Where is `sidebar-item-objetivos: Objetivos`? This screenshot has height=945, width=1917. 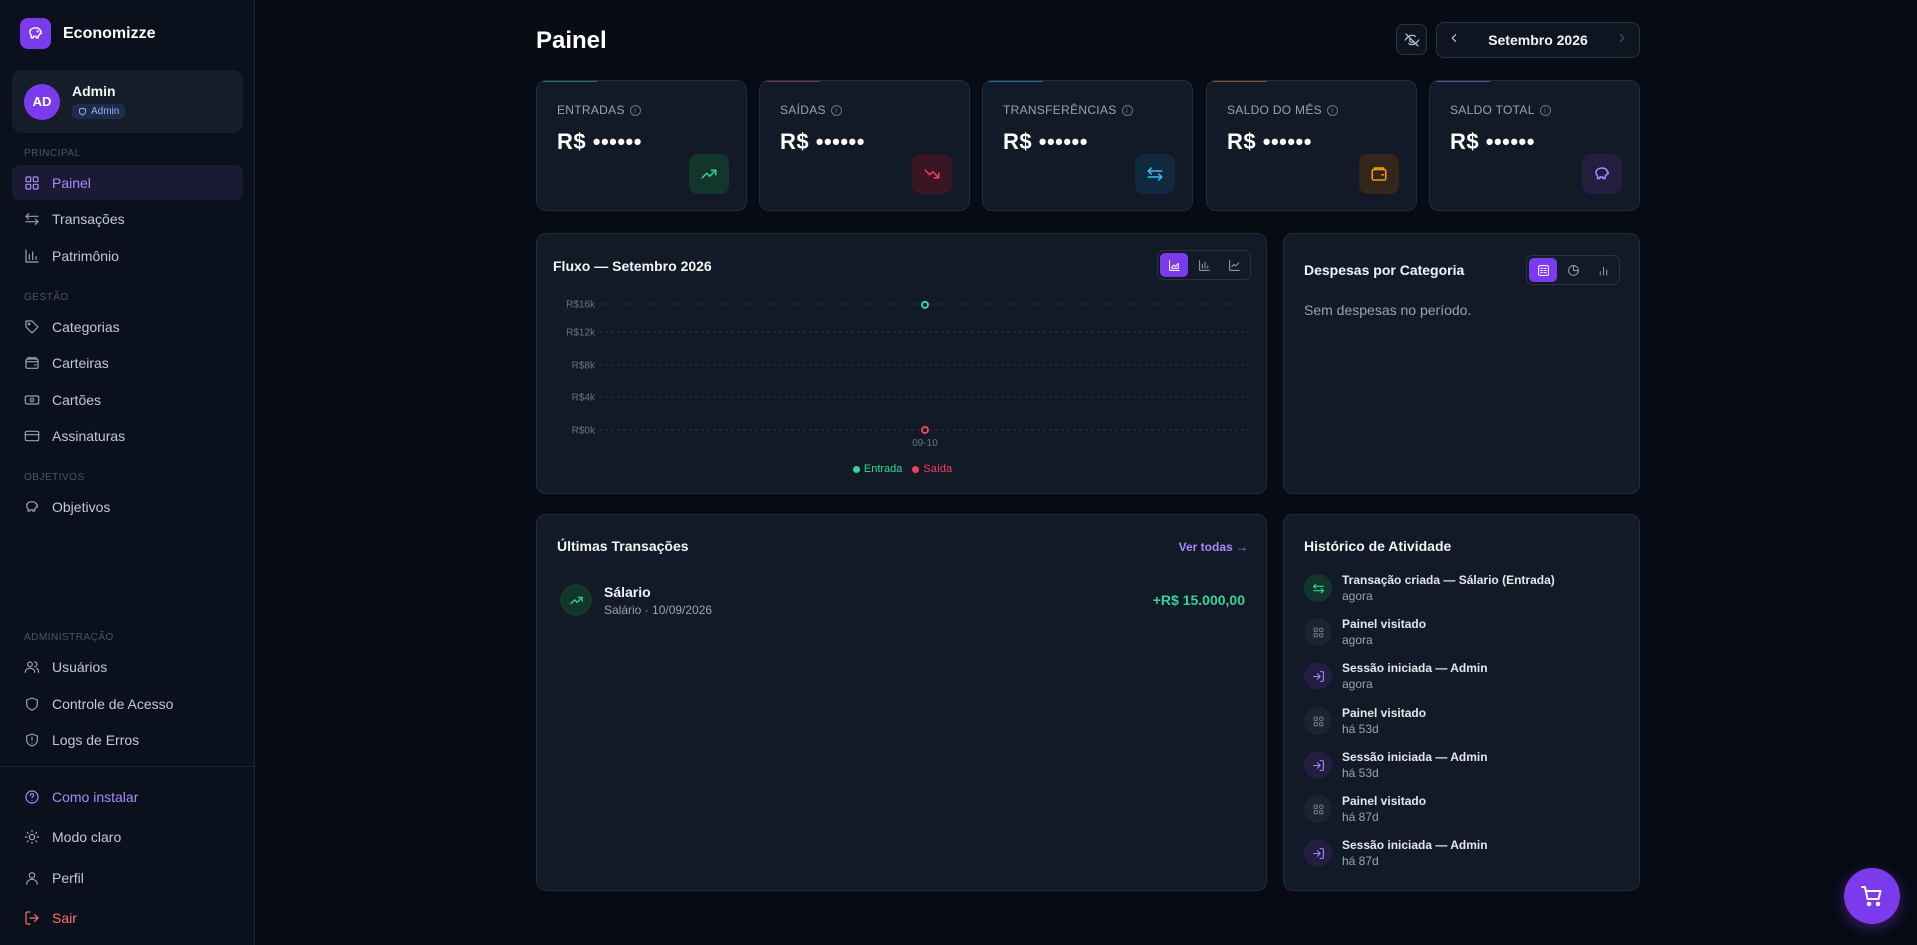
sidebar-item-objetivos: Objetivos is located at coordinates (127, 506).